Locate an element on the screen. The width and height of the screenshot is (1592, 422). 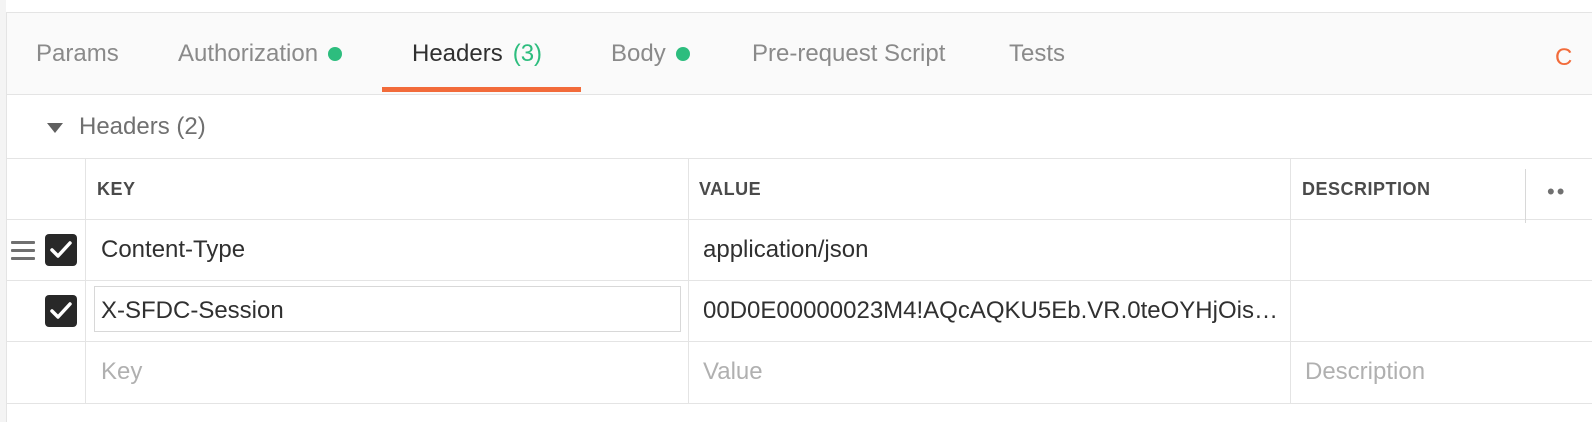
column-header-key: KEY is located at coordinates (116, 189).